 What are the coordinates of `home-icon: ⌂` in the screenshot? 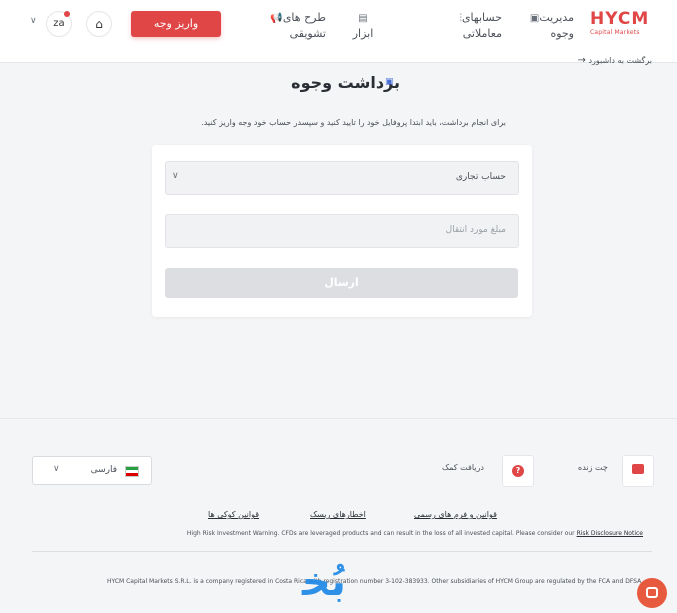 It's located at (99, 24).